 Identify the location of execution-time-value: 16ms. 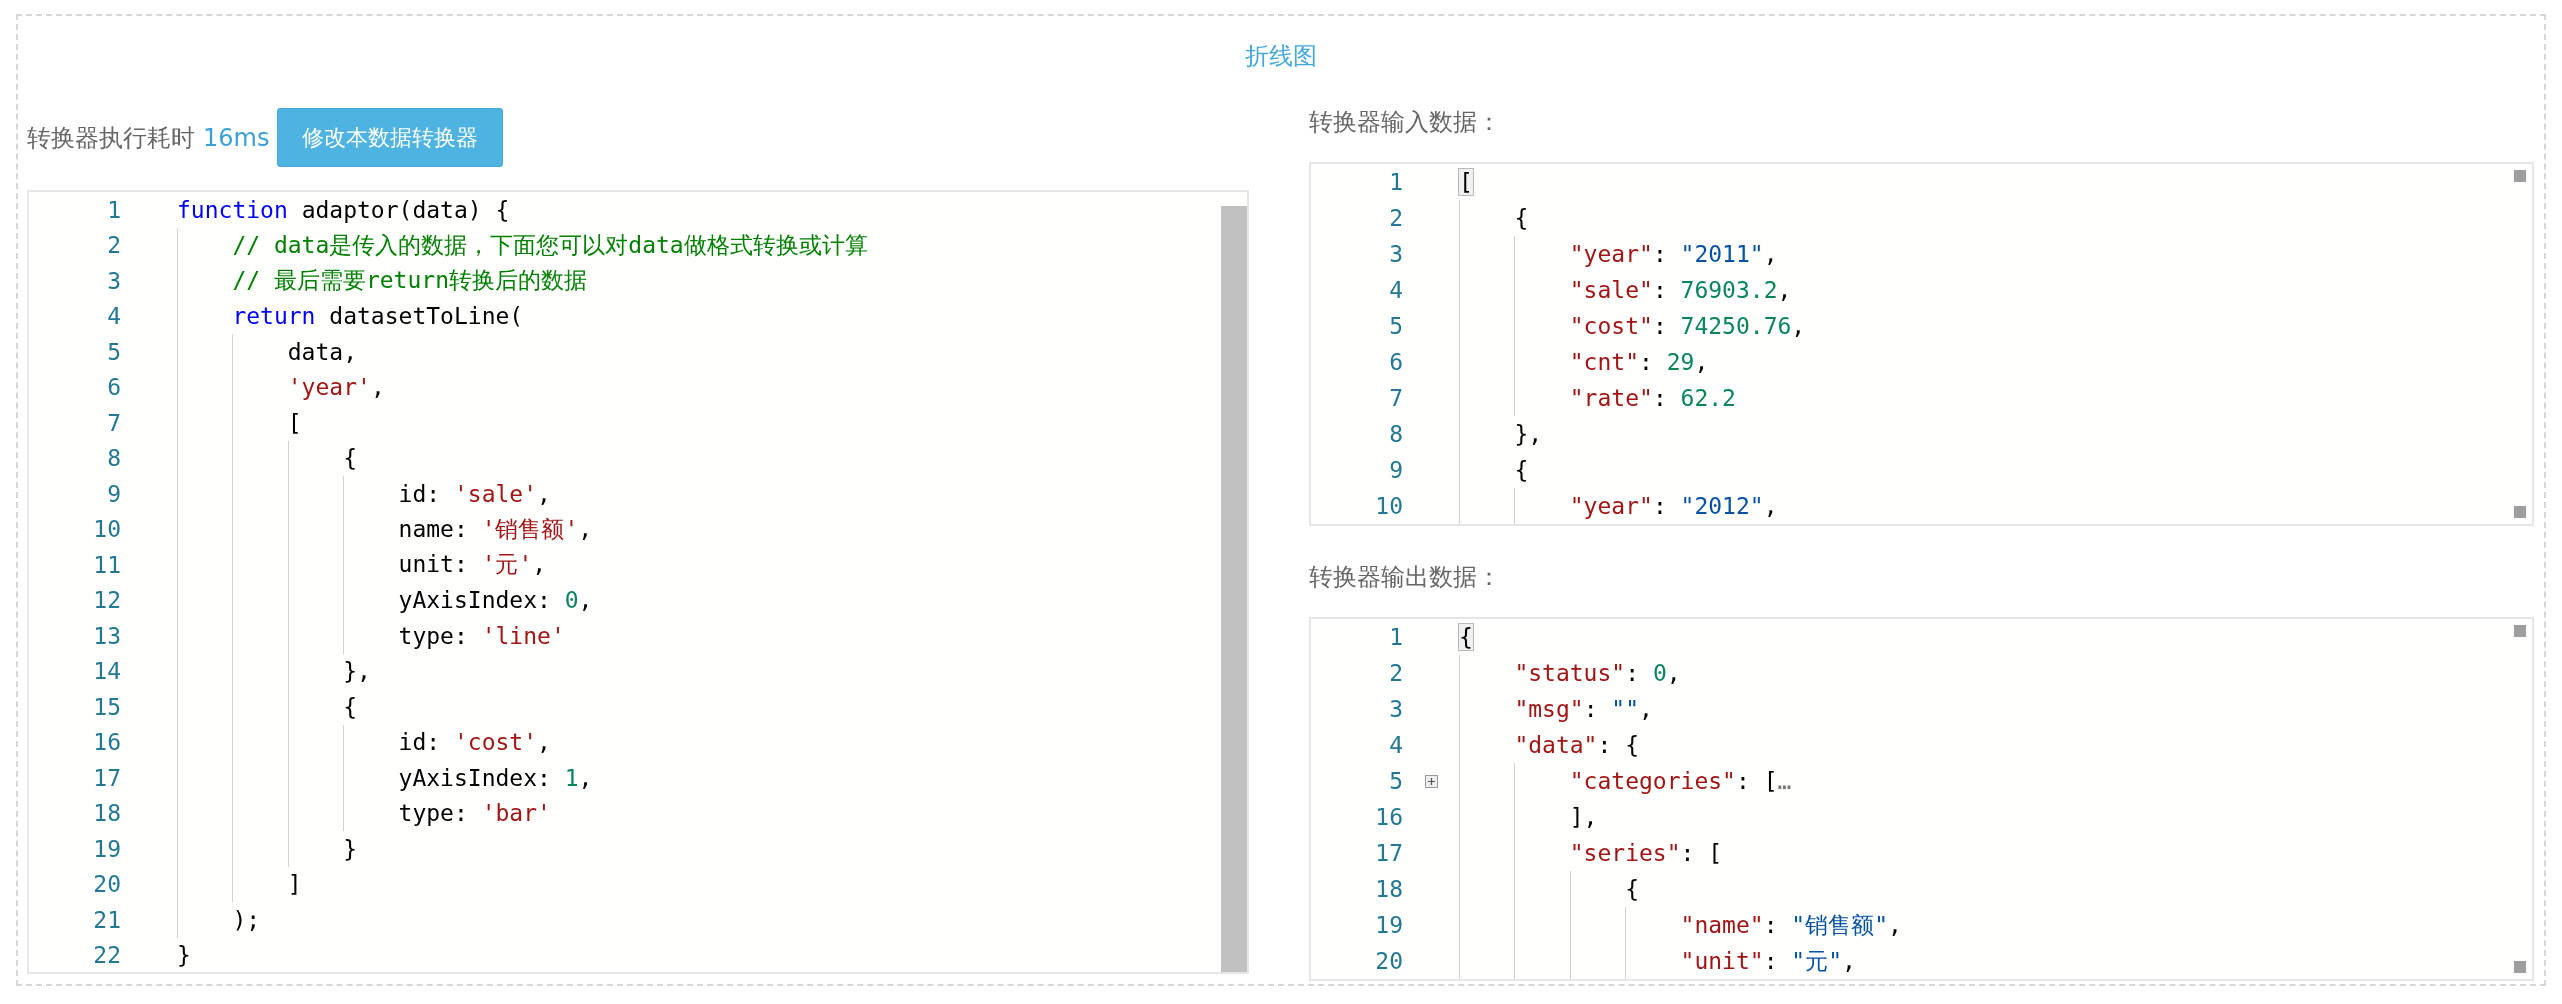
(236, 137).